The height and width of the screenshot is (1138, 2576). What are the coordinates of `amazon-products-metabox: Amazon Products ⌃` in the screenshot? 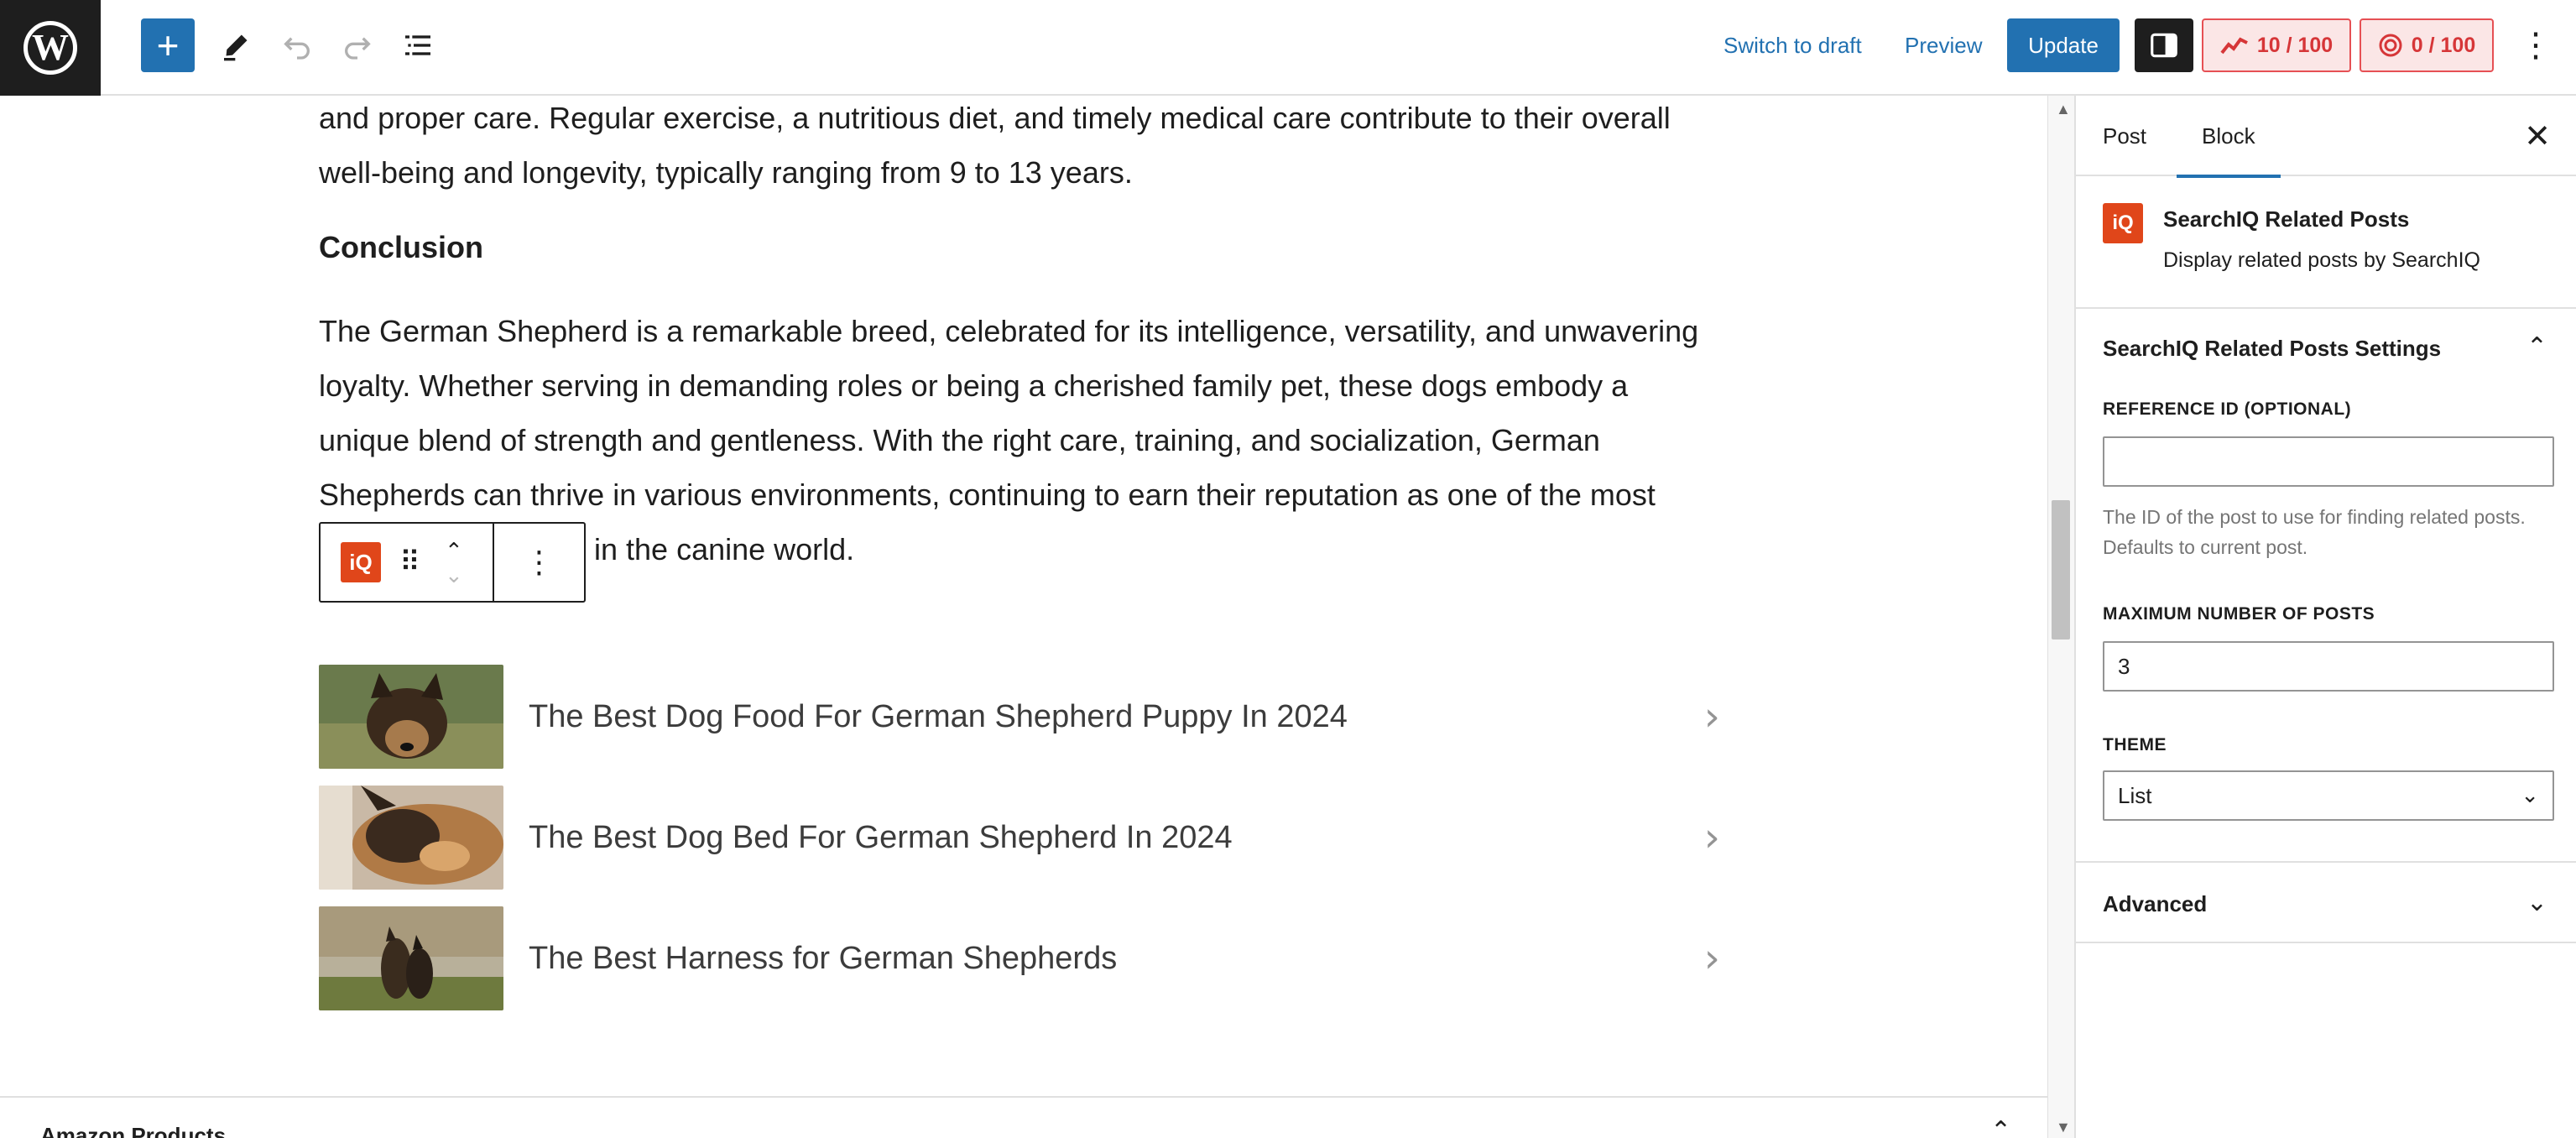 It's located at (1023, 1117).